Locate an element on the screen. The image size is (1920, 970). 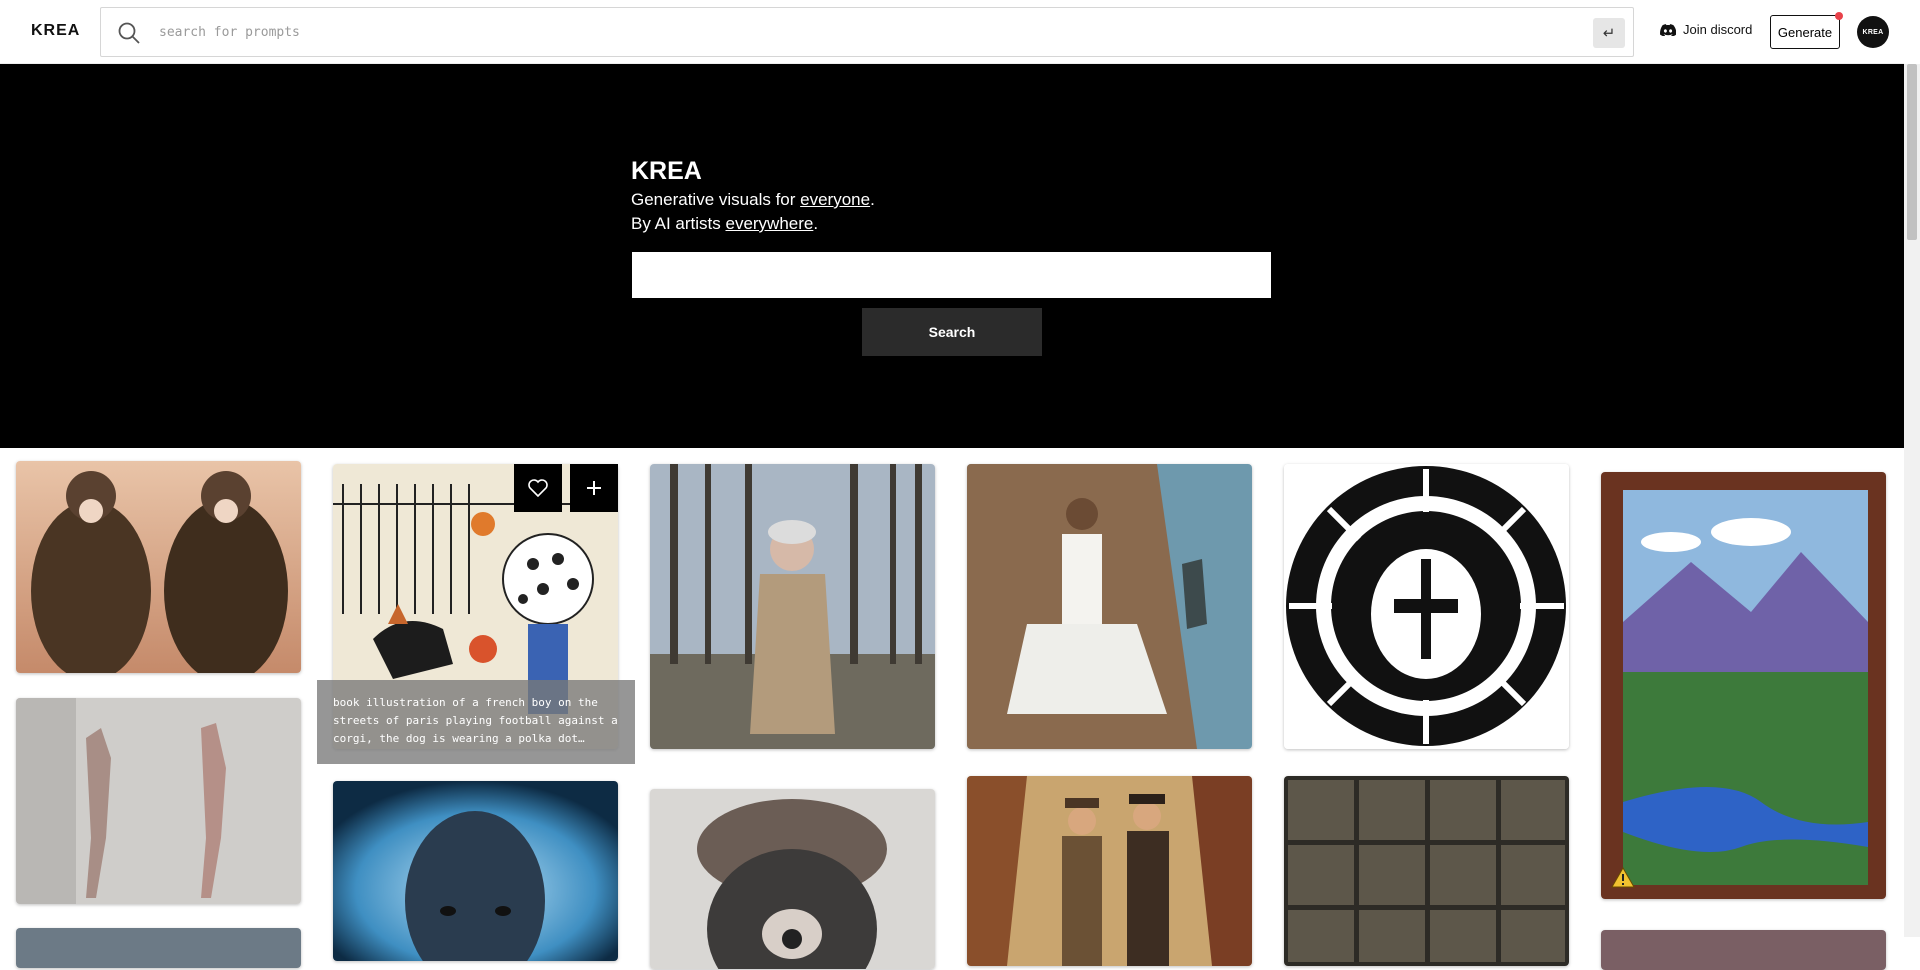
scrollbar-thumb is located at coordinates (1912, 152).